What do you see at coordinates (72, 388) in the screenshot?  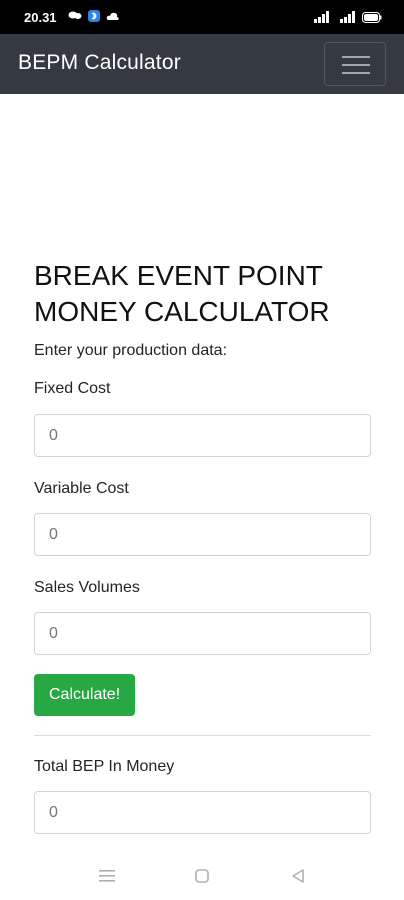 I see `fixed-cost-label: Fixed Cost` at bounding box center [72, 388].